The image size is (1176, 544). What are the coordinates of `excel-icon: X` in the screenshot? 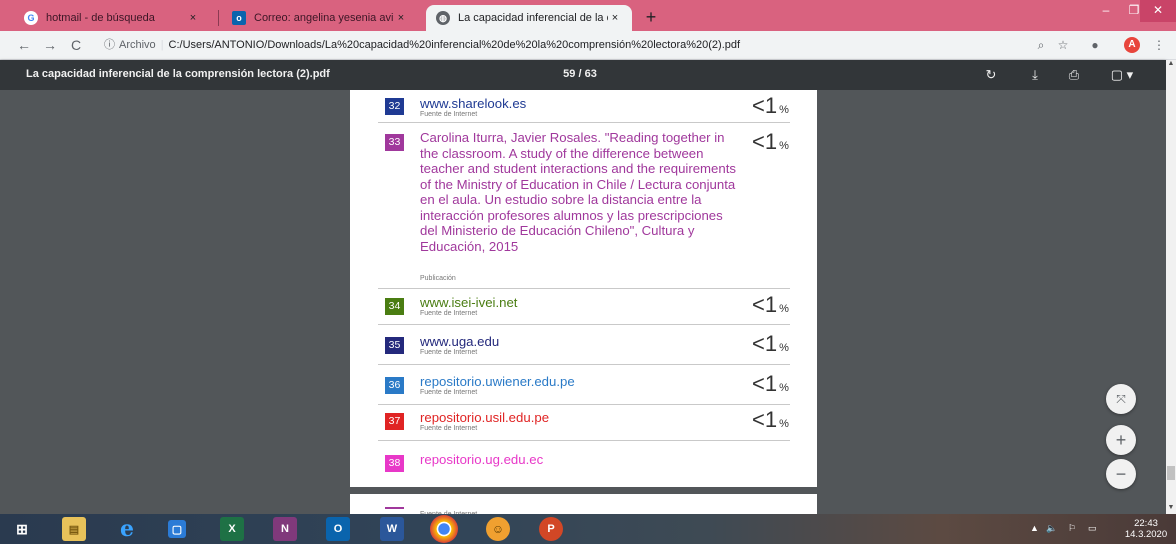 It's located at (232, 529).